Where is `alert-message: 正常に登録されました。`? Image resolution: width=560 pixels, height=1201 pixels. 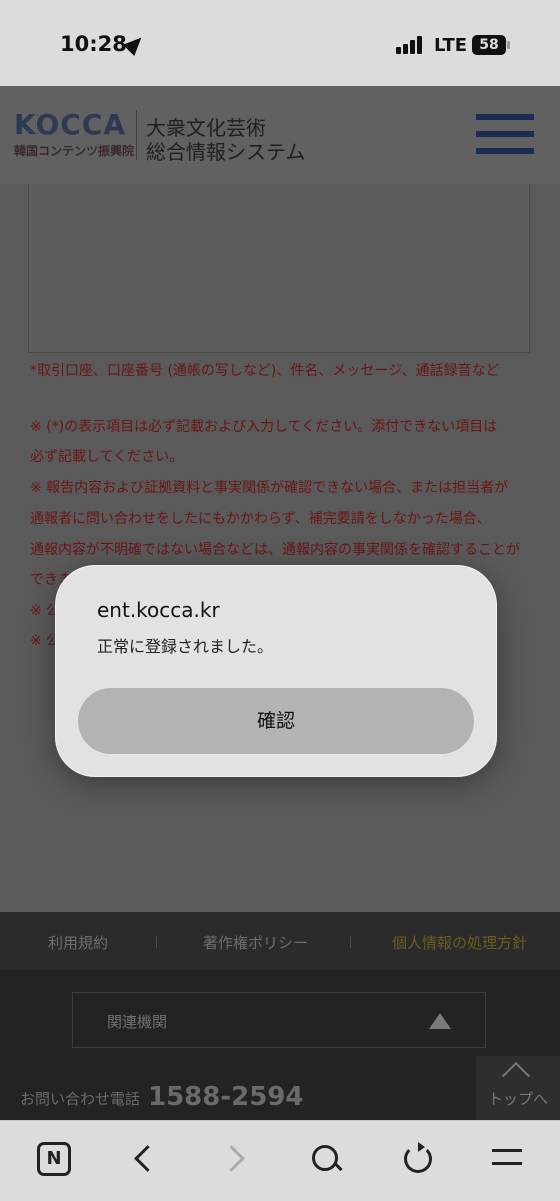 alert-message: 正常に登録されました。 is located at coordinates (185, 646).